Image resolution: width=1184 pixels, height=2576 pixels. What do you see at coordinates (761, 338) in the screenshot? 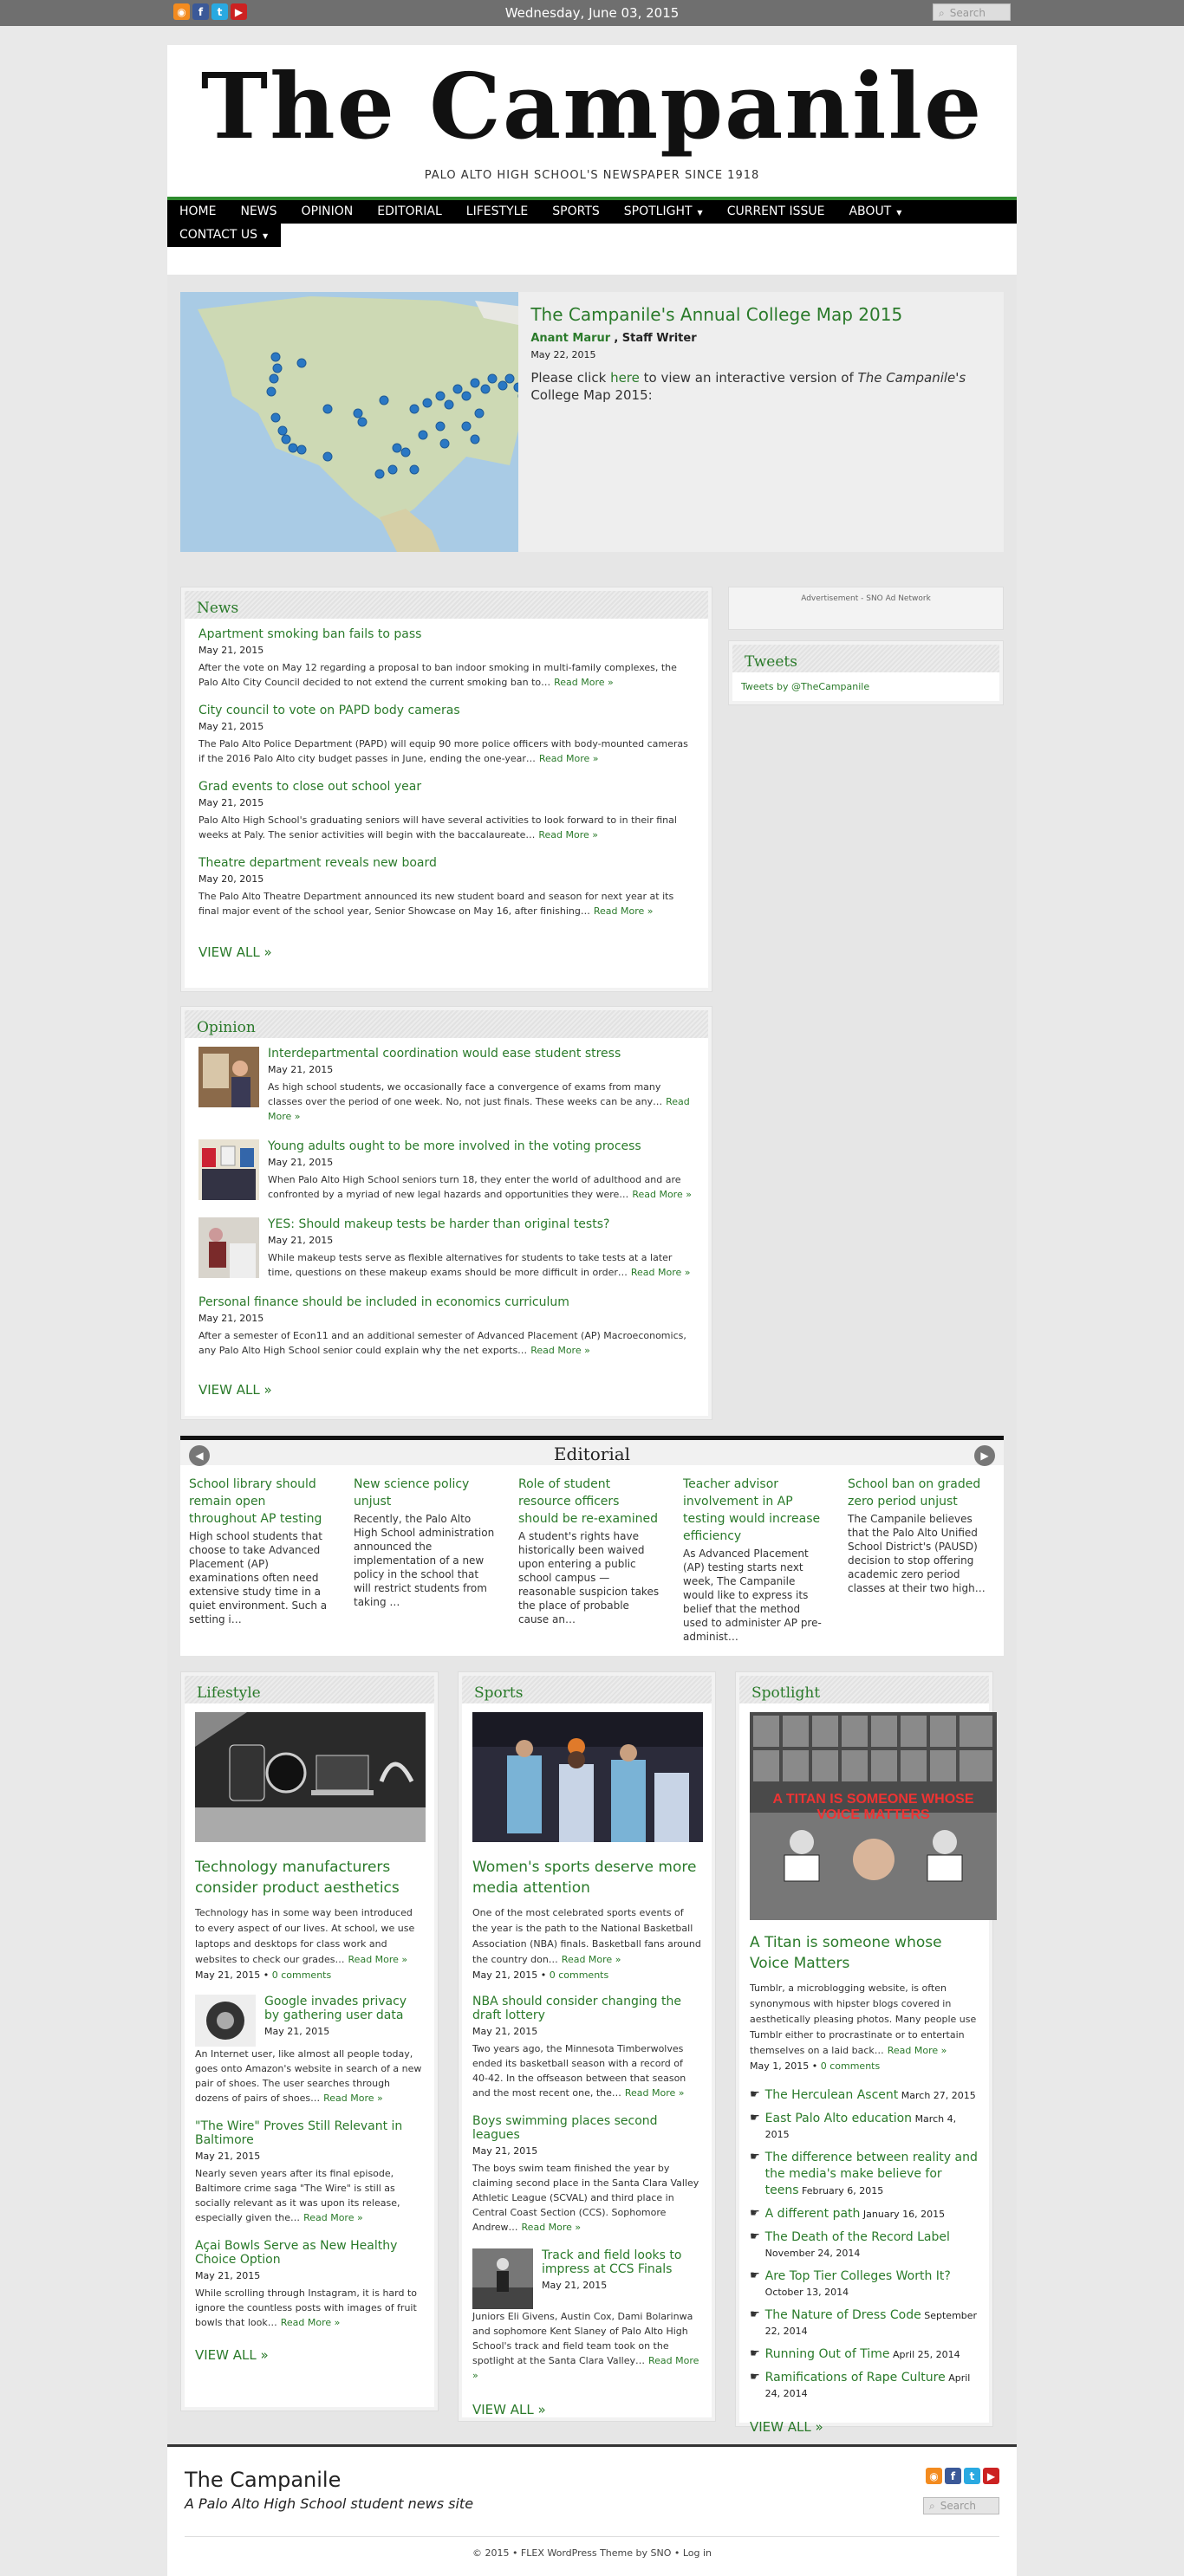
I see `byline: Anant Marur , Staff Writer` at bounding box center [761, 338].